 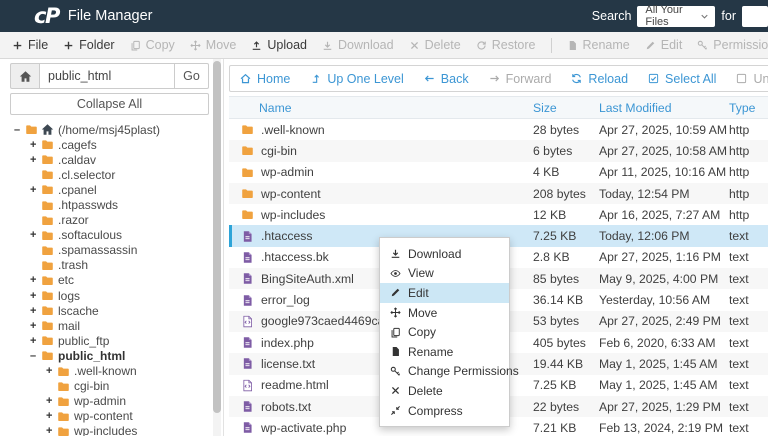 I want to click on tree-item-home-msj45plast: – (/home/msj45plast), so click(x=109, y=129).